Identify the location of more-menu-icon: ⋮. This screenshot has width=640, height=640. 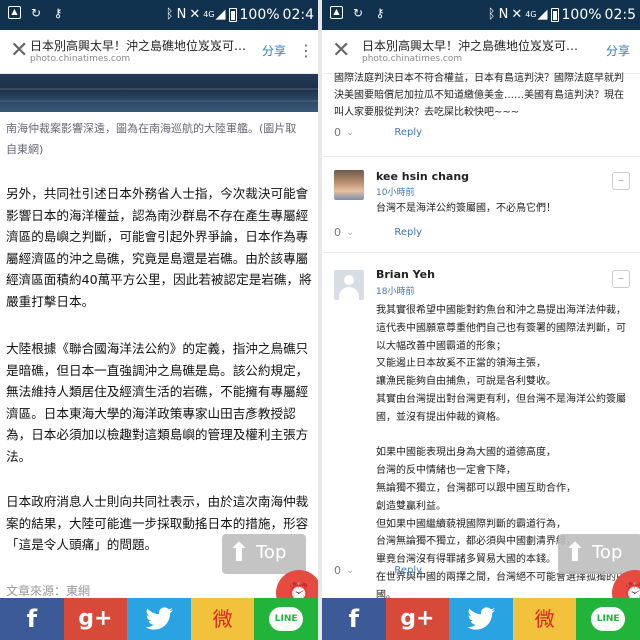
(306, 51).